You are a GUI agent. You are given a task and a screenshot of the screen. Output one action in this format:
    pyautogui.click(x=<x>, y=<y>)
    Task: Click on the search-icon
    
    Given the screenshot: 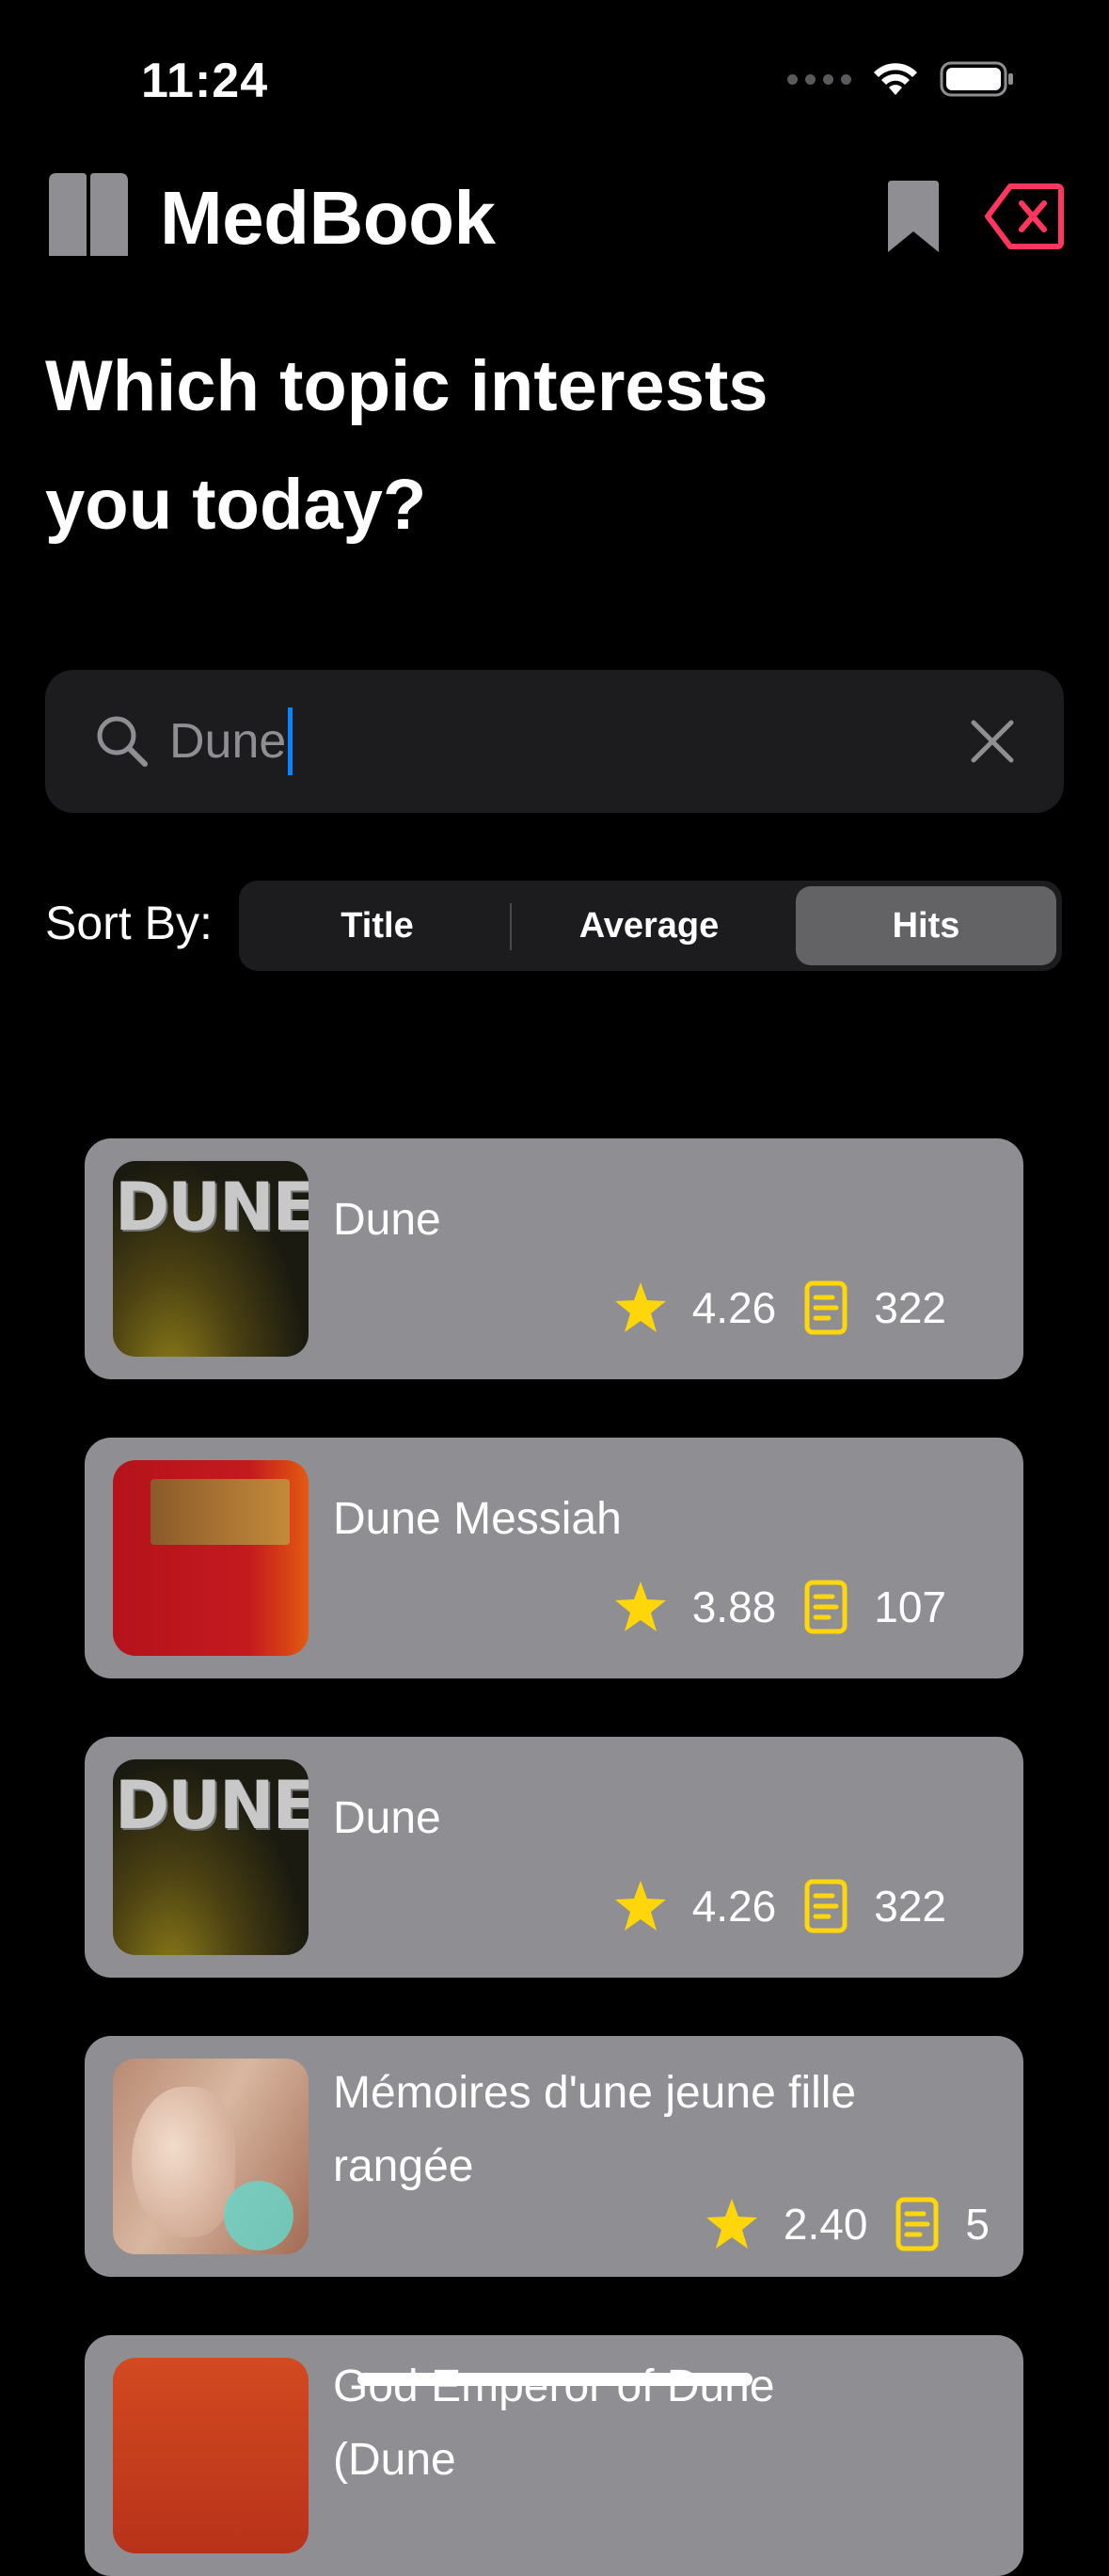 What is the action you would take?
    pyautogui.click(x=123, y=741)
    